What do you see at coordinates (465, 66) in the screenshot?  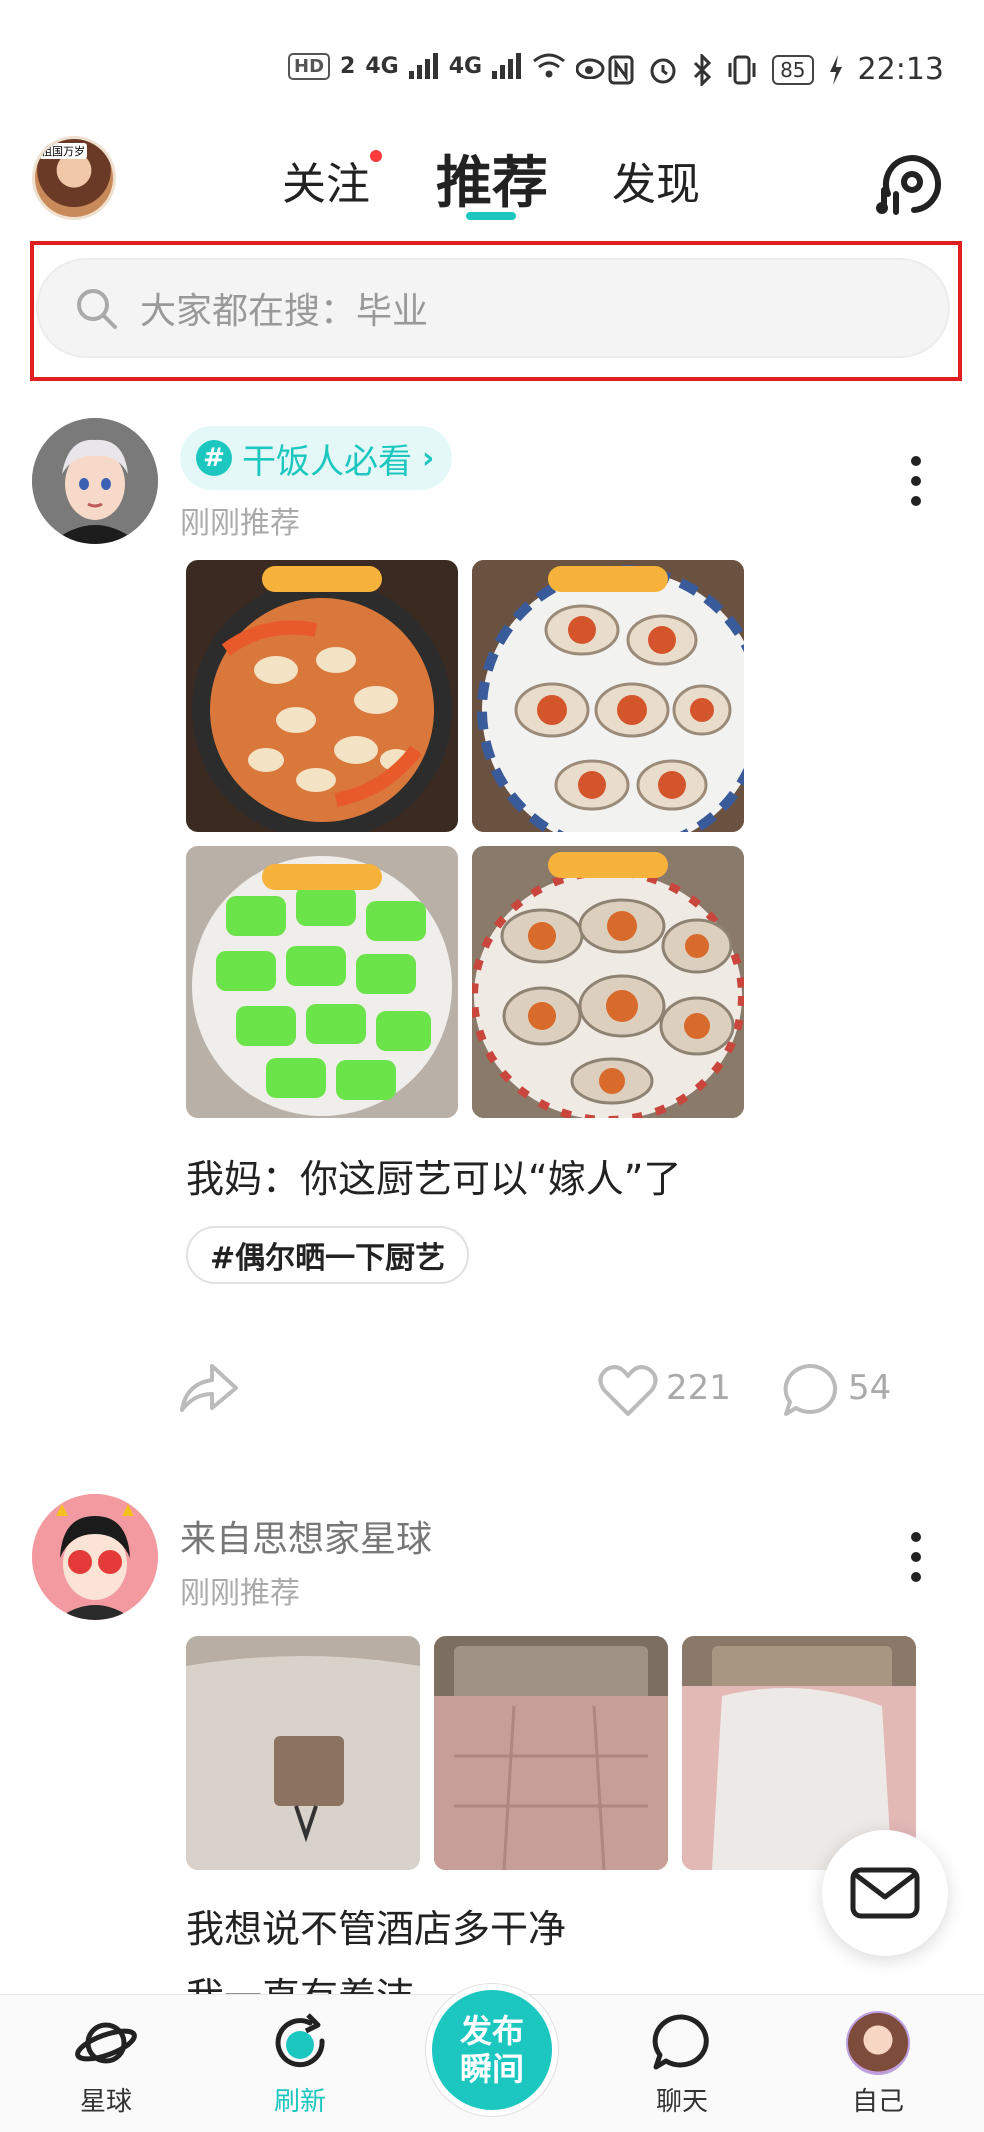 I see `signal-4g-label-2: 4G` at bounding box center [465, 66].